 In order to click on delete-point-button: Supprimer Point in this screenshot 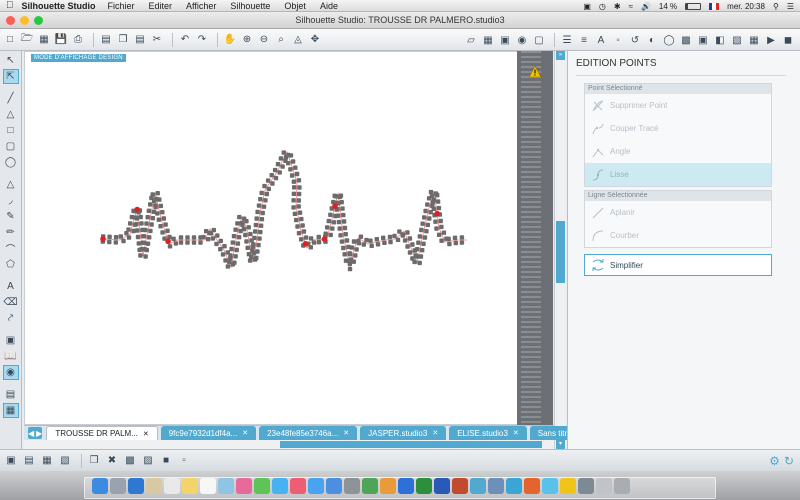, I will do `click(678, 105)`.